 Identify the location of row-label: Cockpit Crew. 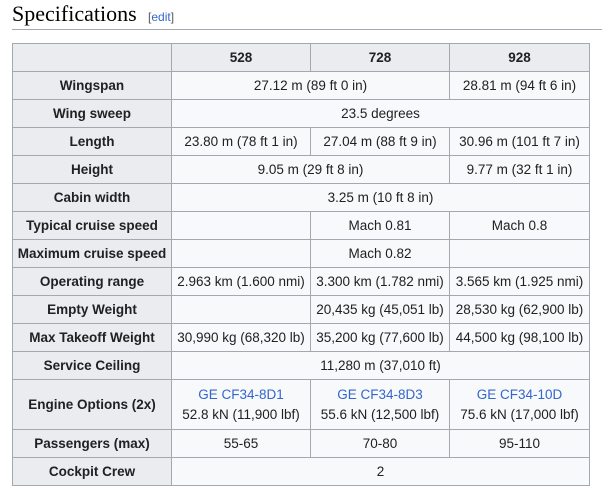
(92, 471).